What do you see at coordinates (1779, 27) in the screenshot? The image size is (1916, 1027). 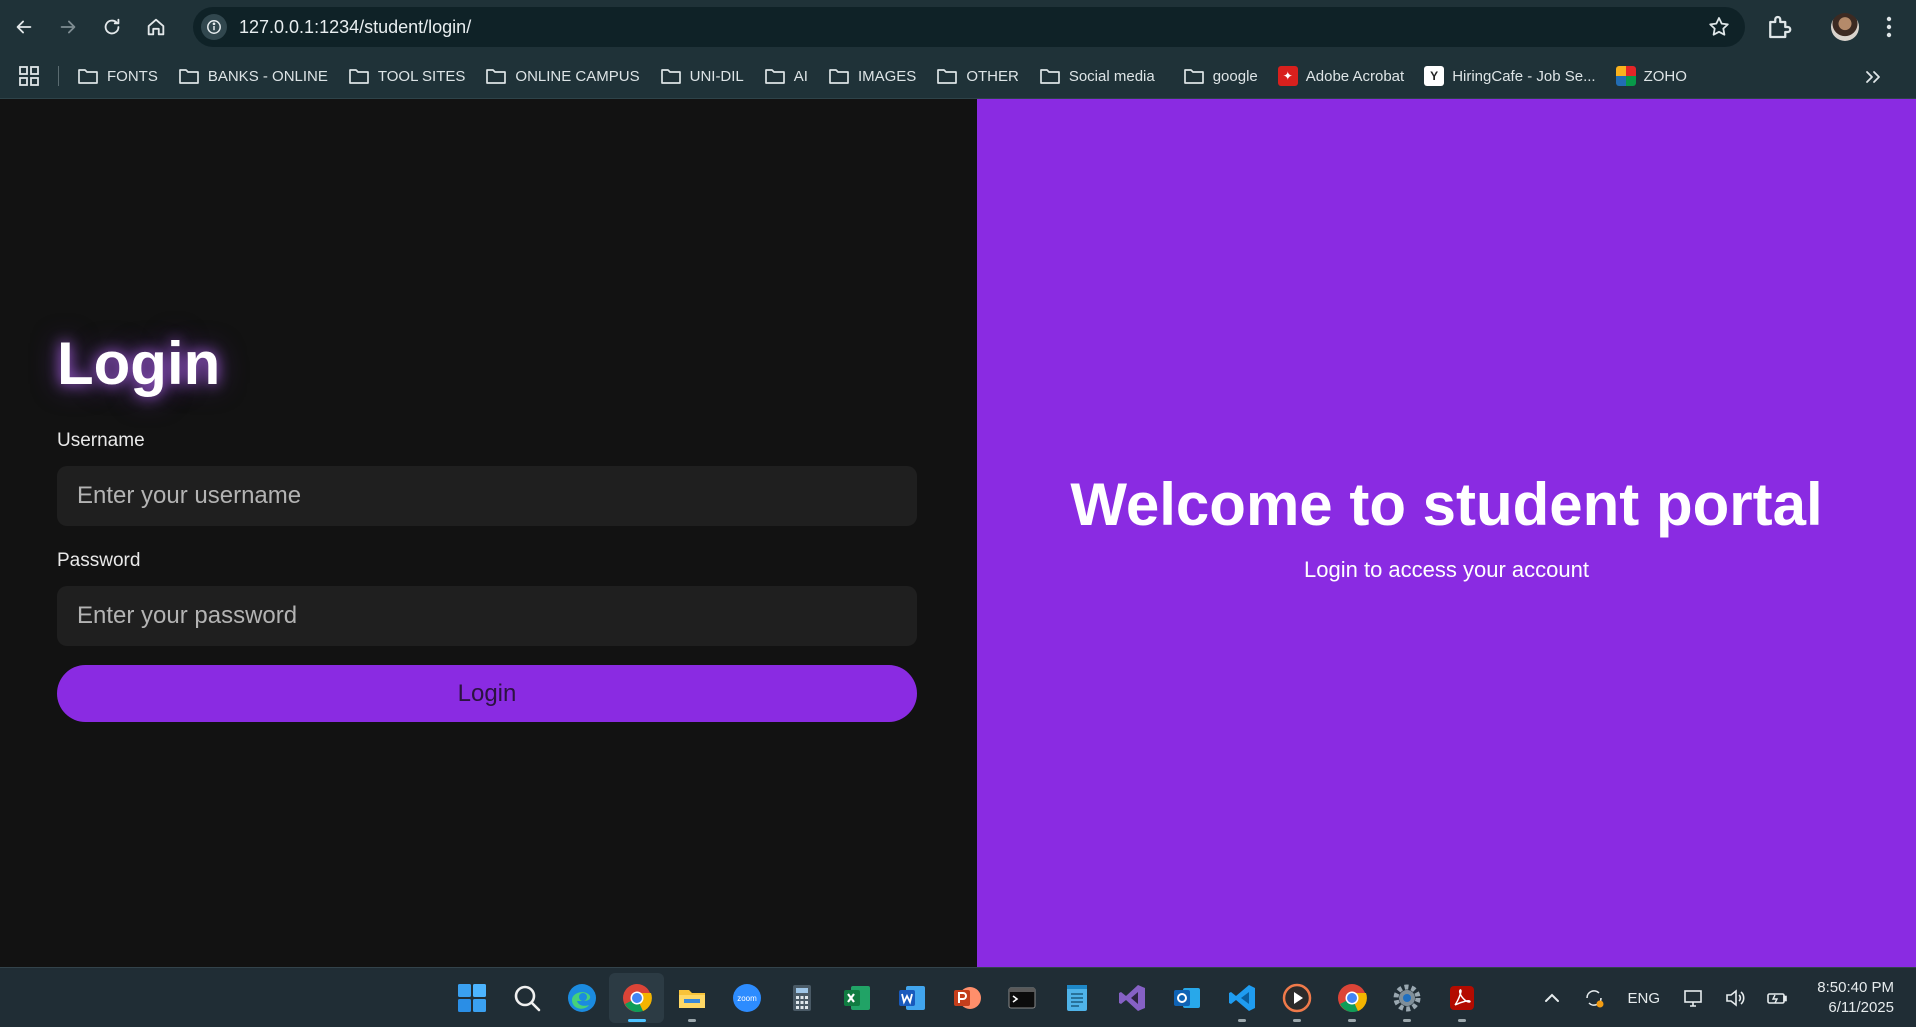 I see `extensions-icon` at bounding box center [1779, 27].